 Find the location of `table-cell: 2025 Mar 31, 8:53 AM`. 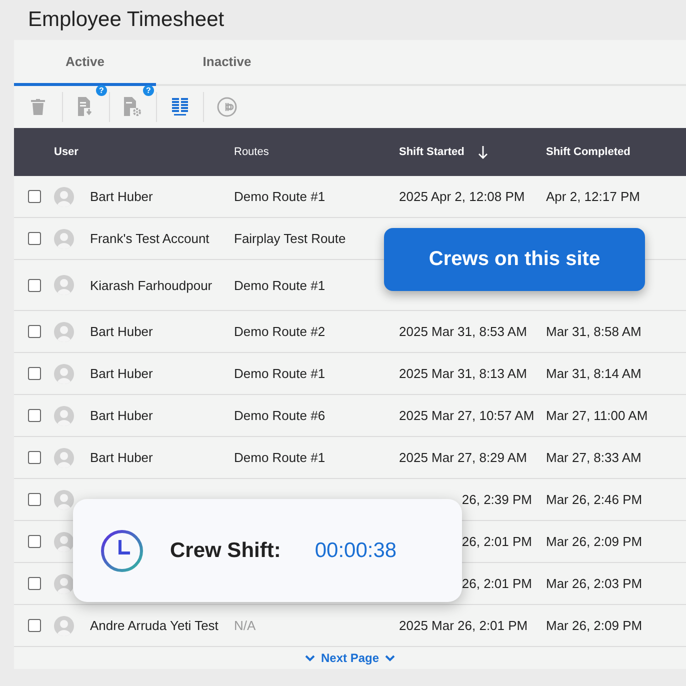

table-cell: 2025 Mar 31, 8:53 AM is located at coordinates (463, 331).